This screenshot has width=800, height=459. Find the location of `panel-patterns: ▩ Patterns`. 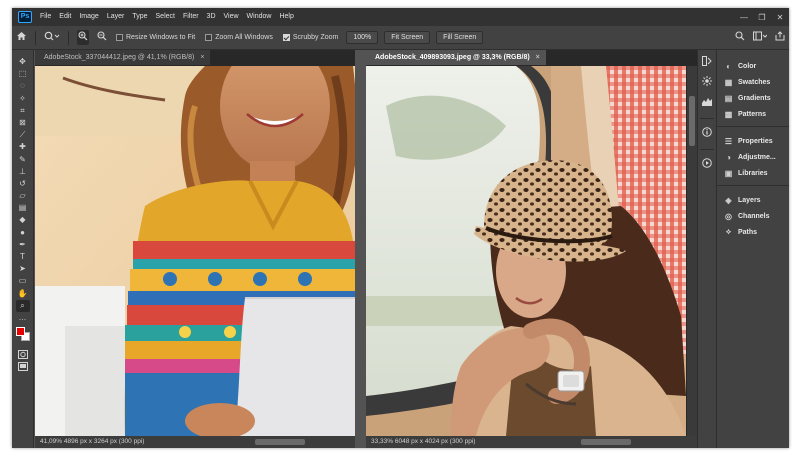

panel-patterns: ▩ Patterns is located at coordinates (753, 114).